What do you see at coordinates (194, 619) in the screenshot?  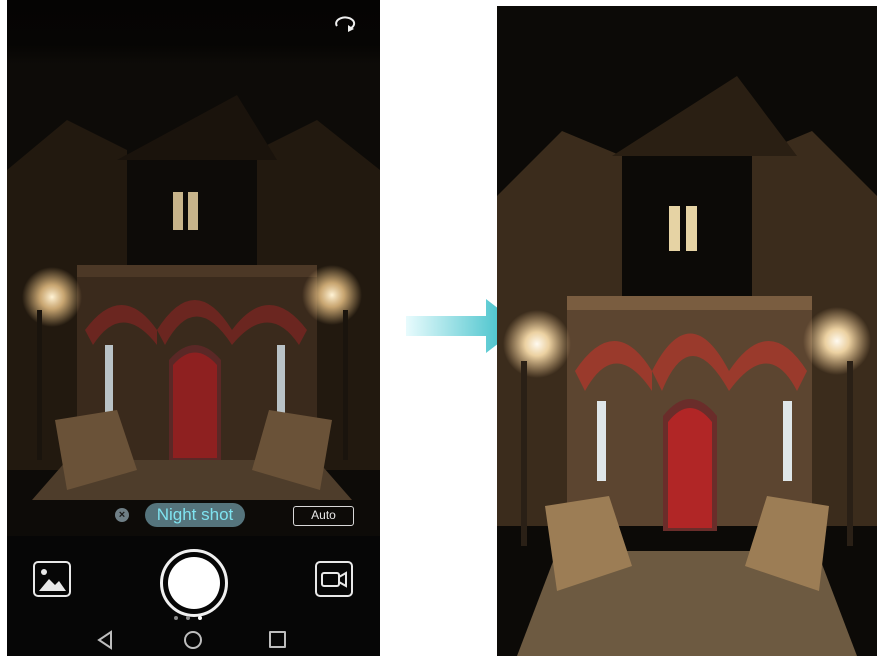 I see `mode-page-indicator` at bounding box center [194, 619].